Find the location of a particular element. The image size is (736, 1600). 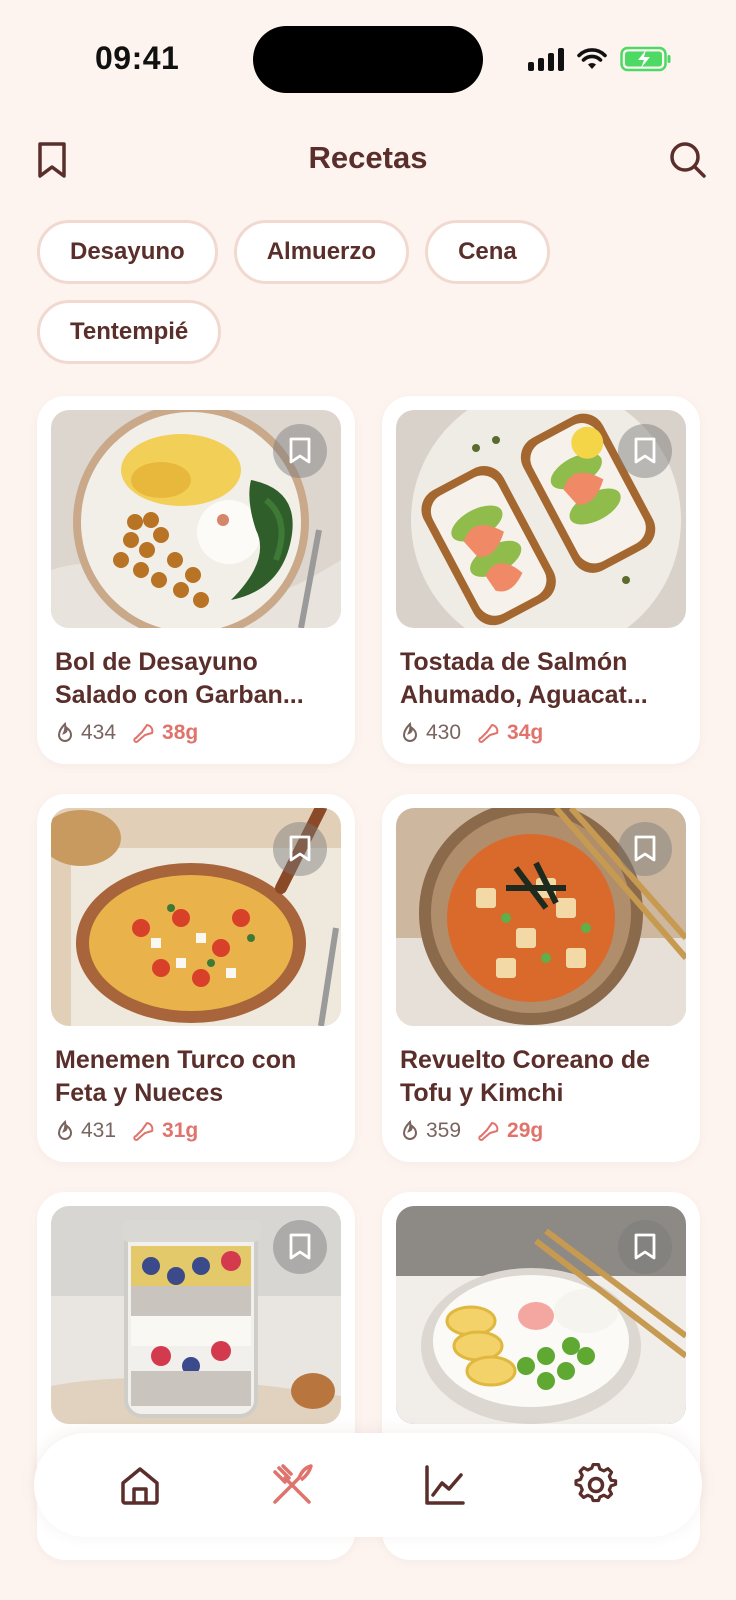

calories-stat: 431 is located at coordinates (85, 1131).